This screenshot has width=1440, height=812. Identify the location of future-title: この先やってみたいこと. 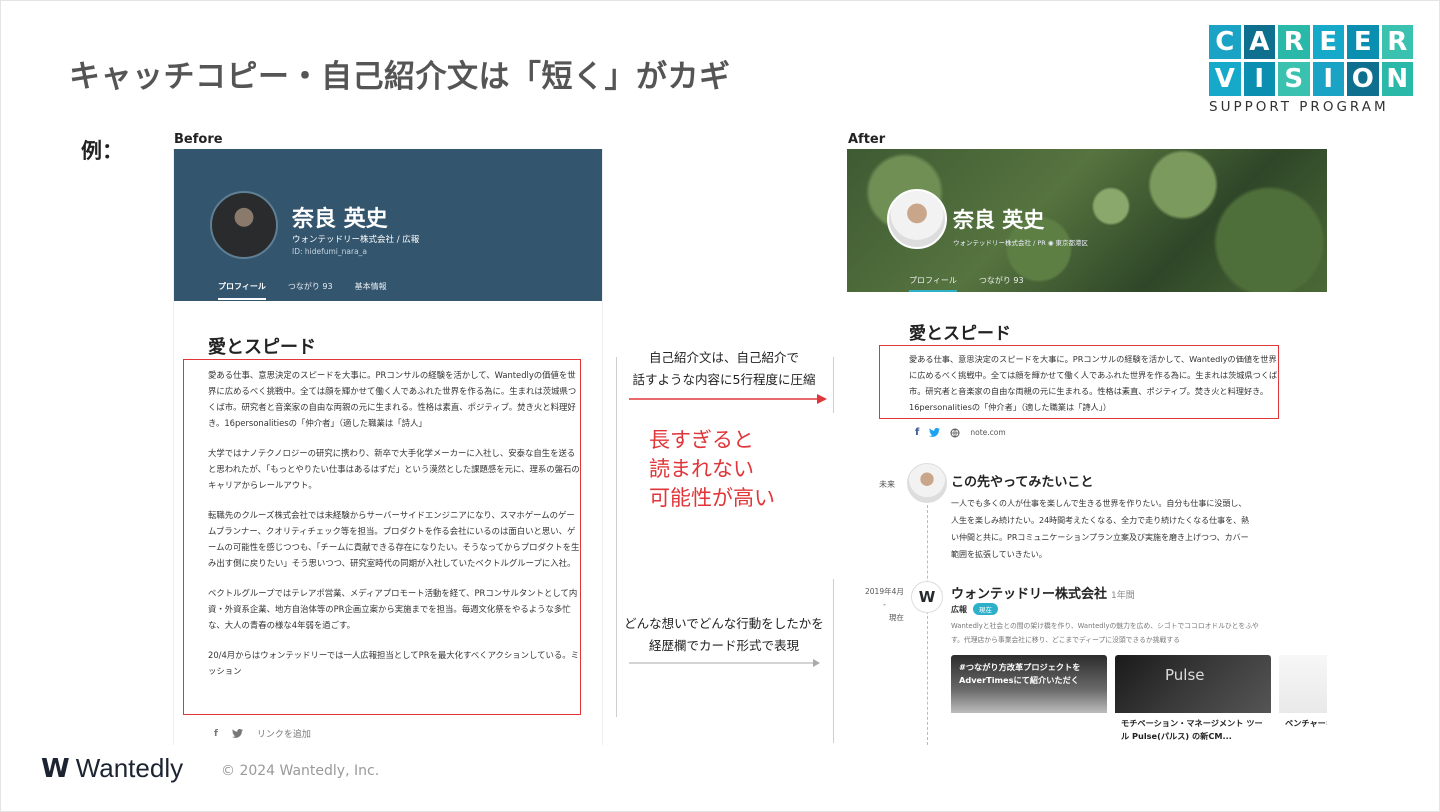
(1022, 482).